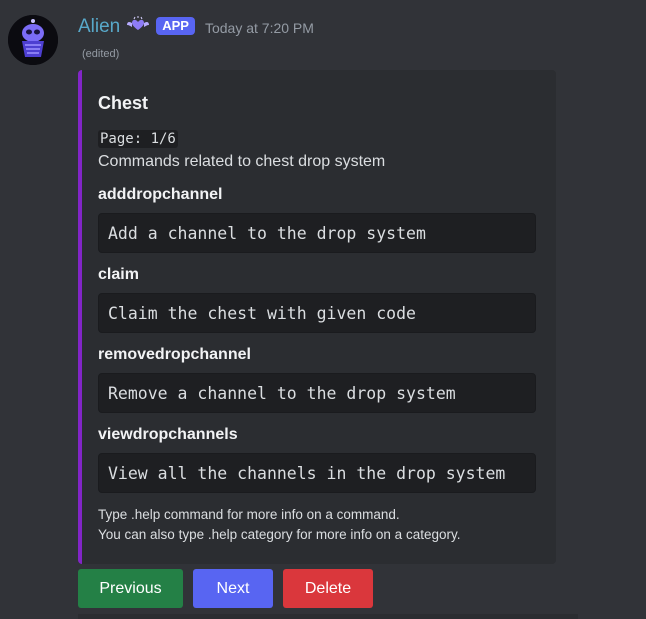  What do you see at coordinates (118, 274) in the screenshot?
I see `field-name: claim` at bounding box center [118, 274].